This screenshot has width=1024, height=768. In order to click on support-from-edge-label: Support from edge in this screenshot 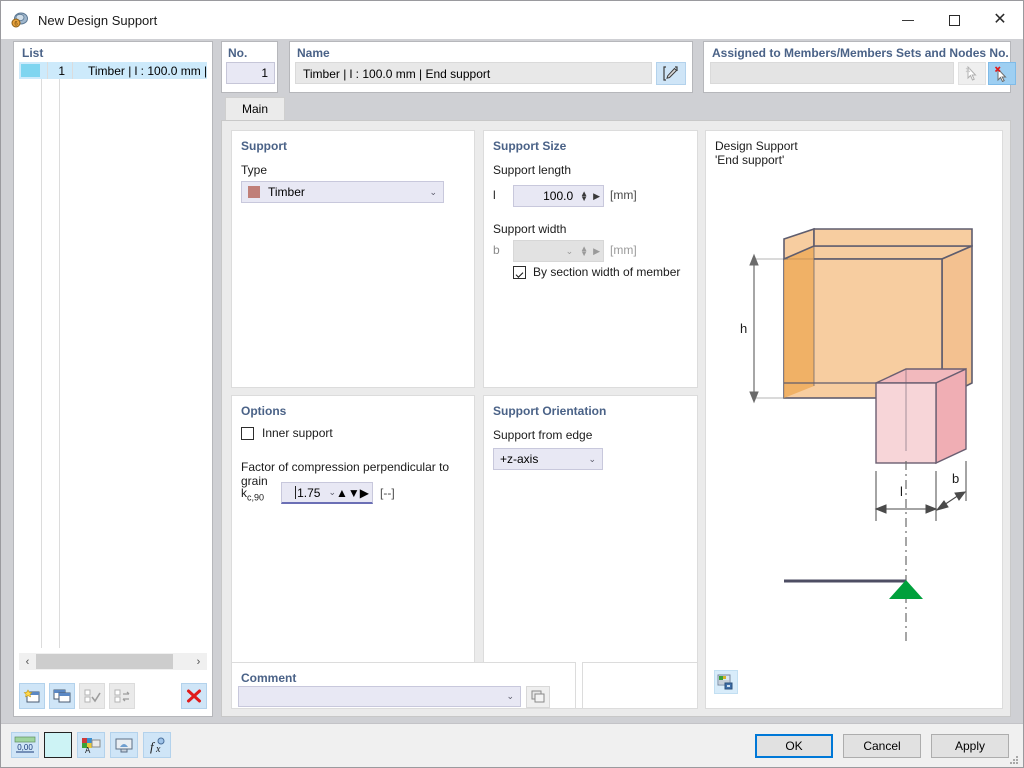, I will do `click(543, 435)`.